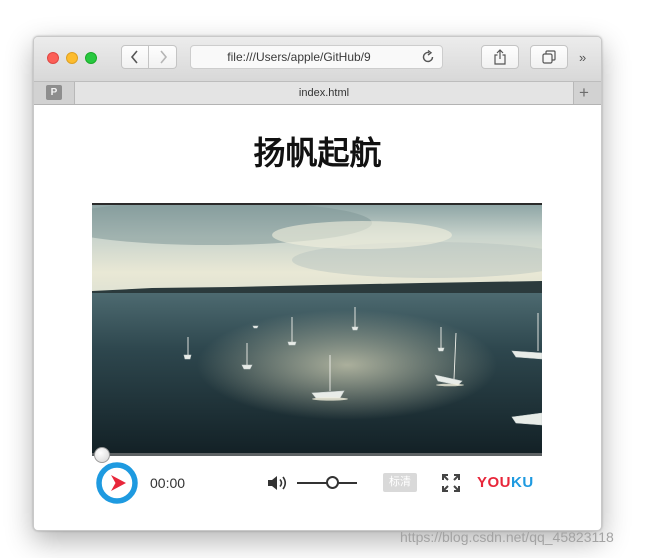  What do you see at coordinates (584, 92) in the screenshot?
I see `new-tab-button: +` at bounding box center [584, 92].